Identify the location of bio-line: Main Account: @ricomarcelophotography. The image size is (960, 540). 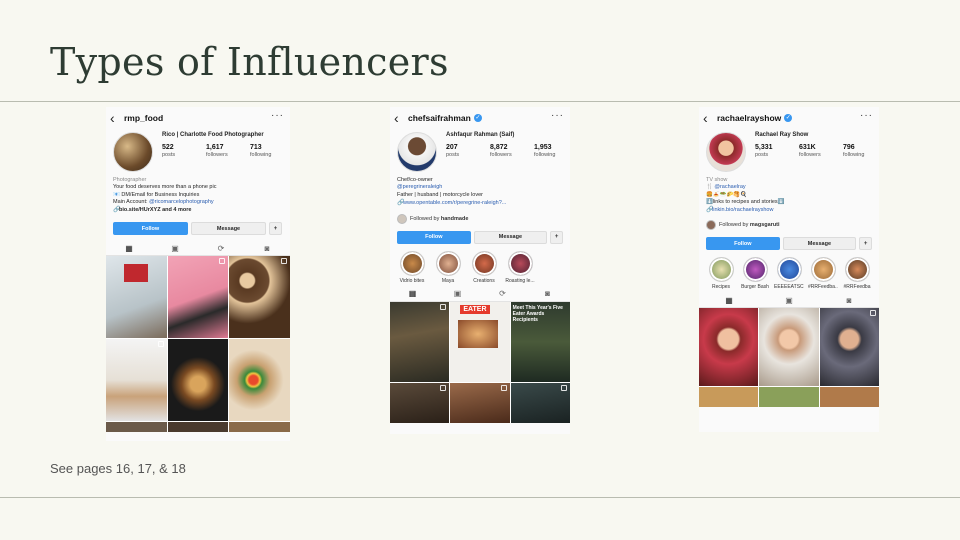
(198, 202).